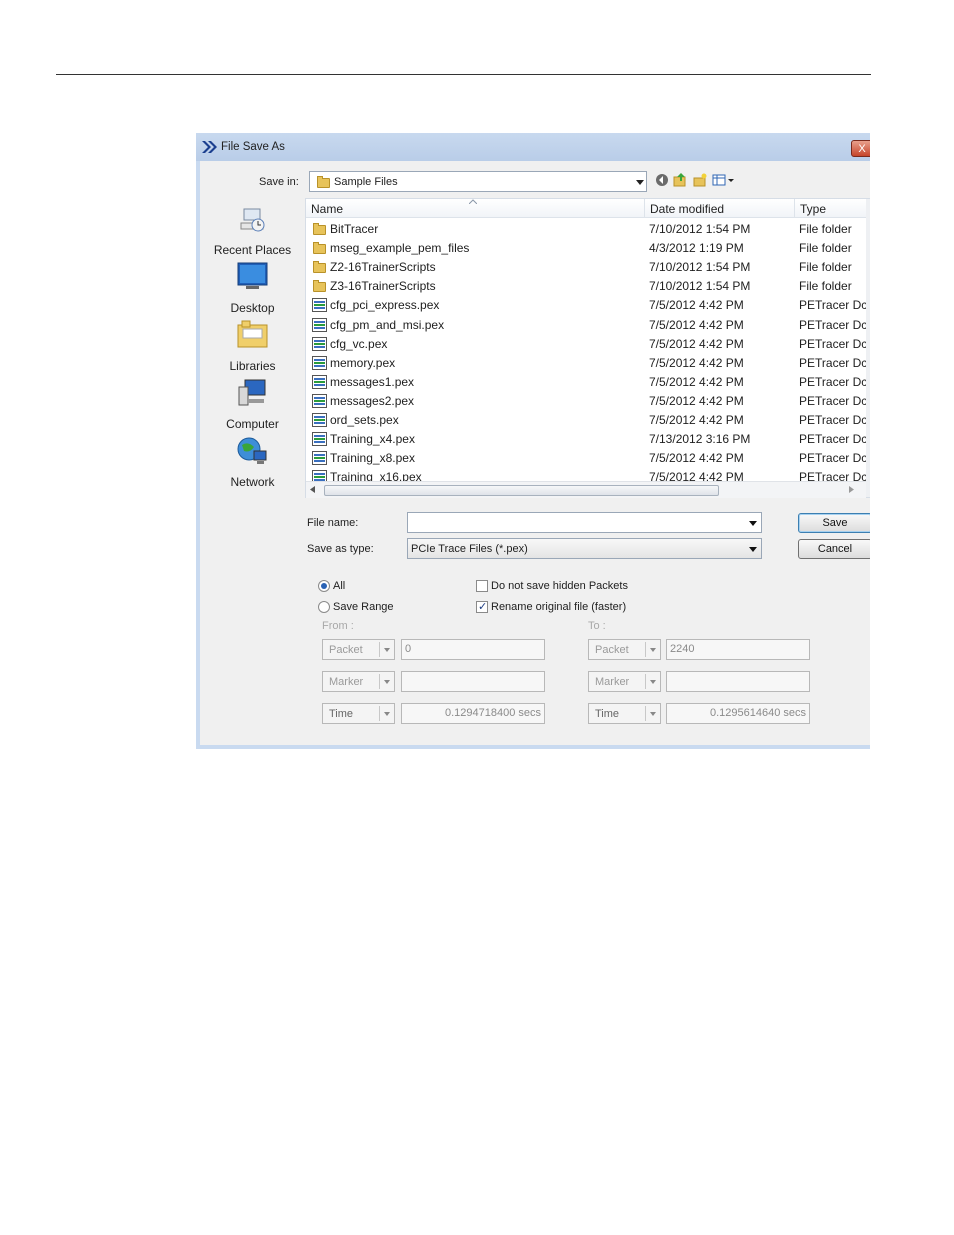 The height and width of the screenshot is (1235, 954). Describe the element at coordinates (252, 366) in the screenshot. I see `place-label: Libraries` at that location.